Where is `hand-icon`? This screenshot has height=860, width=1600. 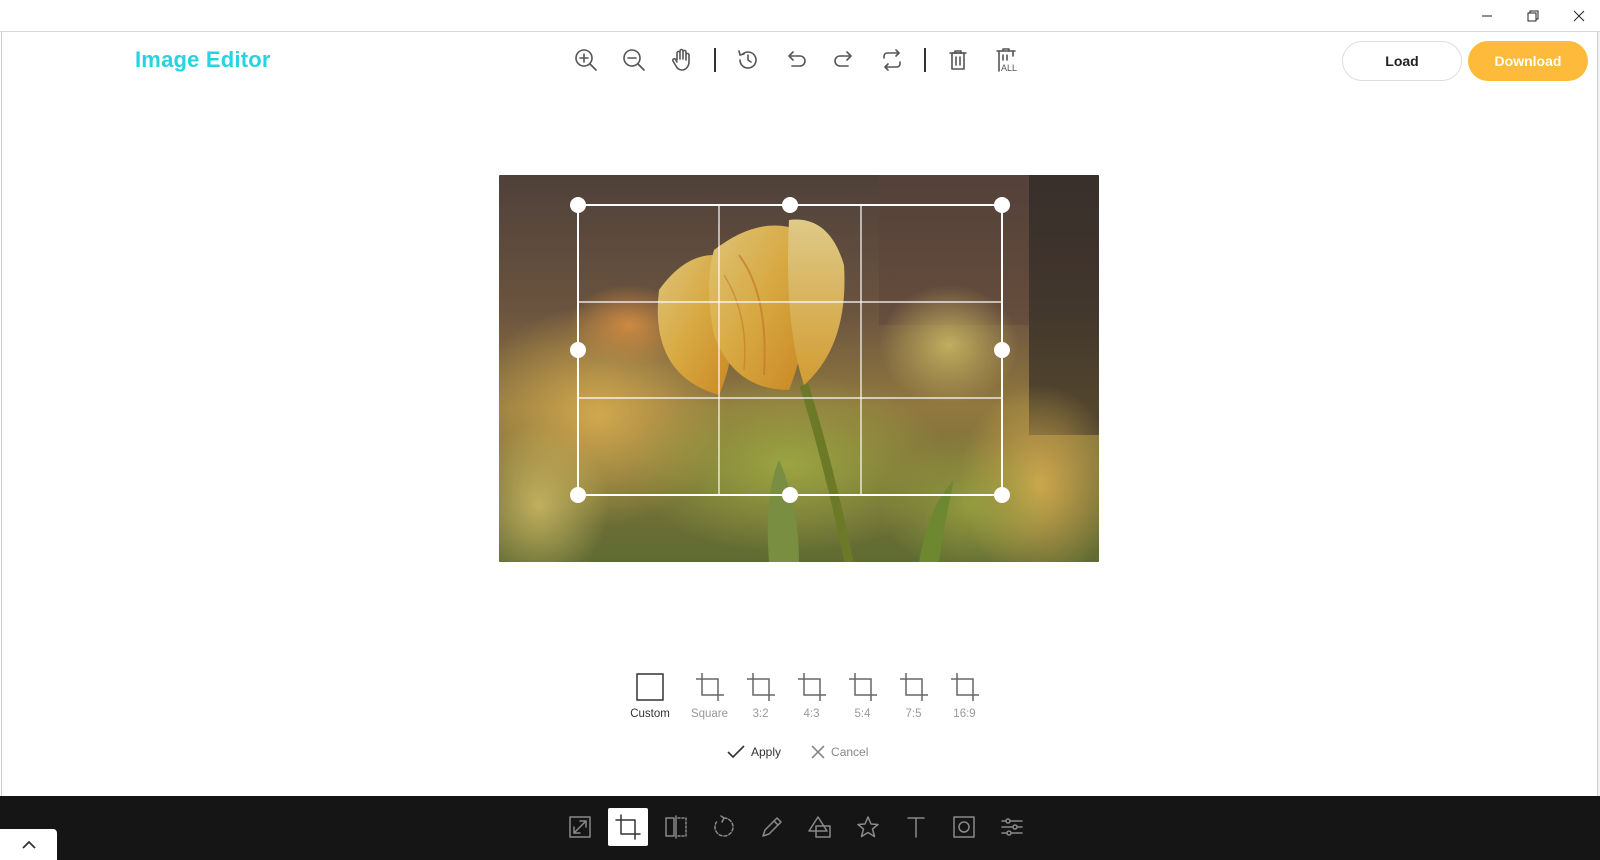 hand-icon is located at coordinates (681, 59).